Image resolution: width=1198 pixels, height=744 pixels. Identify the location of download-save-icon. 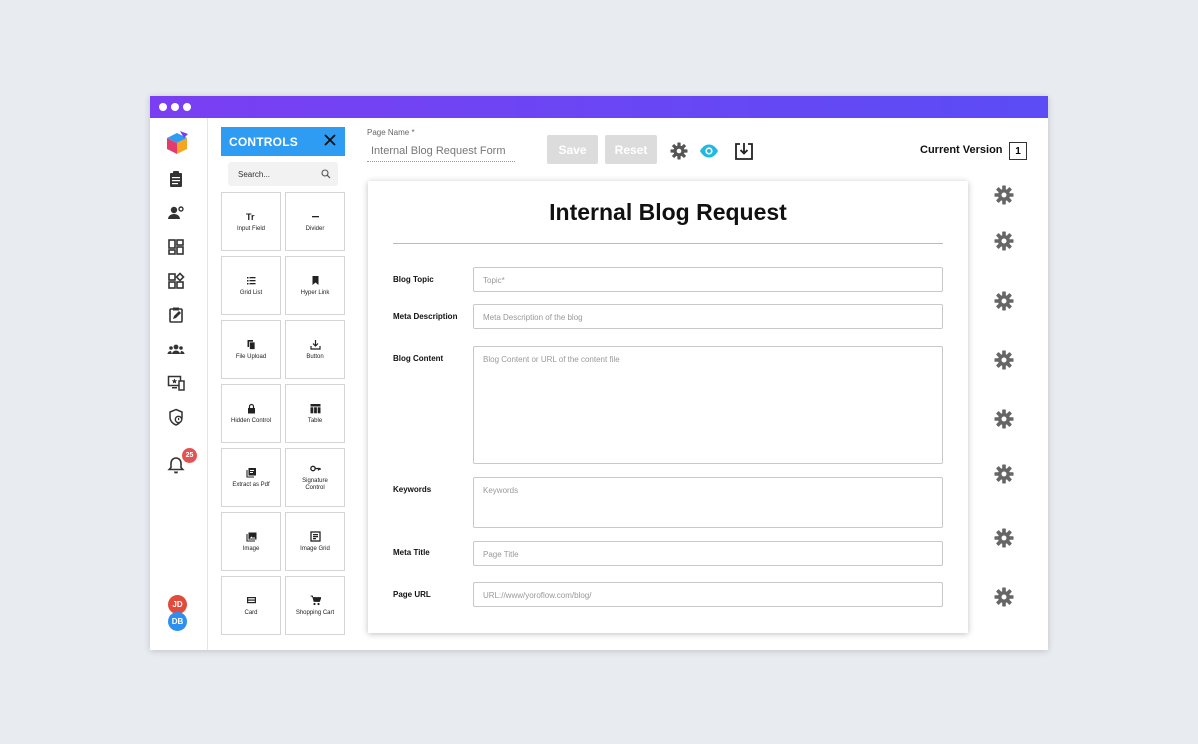
(744, 151).